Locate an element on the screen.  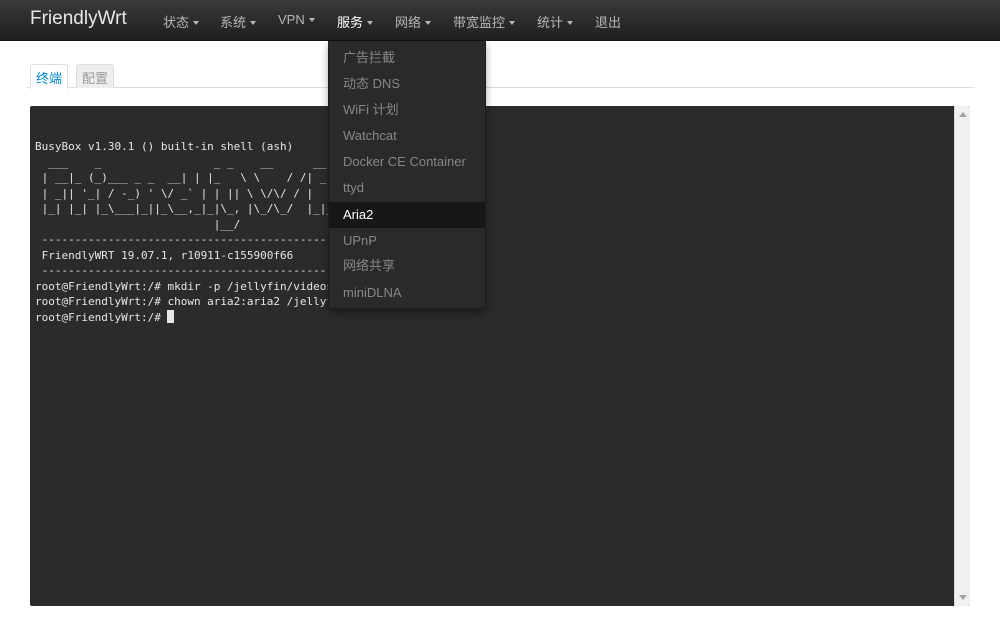
terminal-cursor is located at coordinates (171, 316).